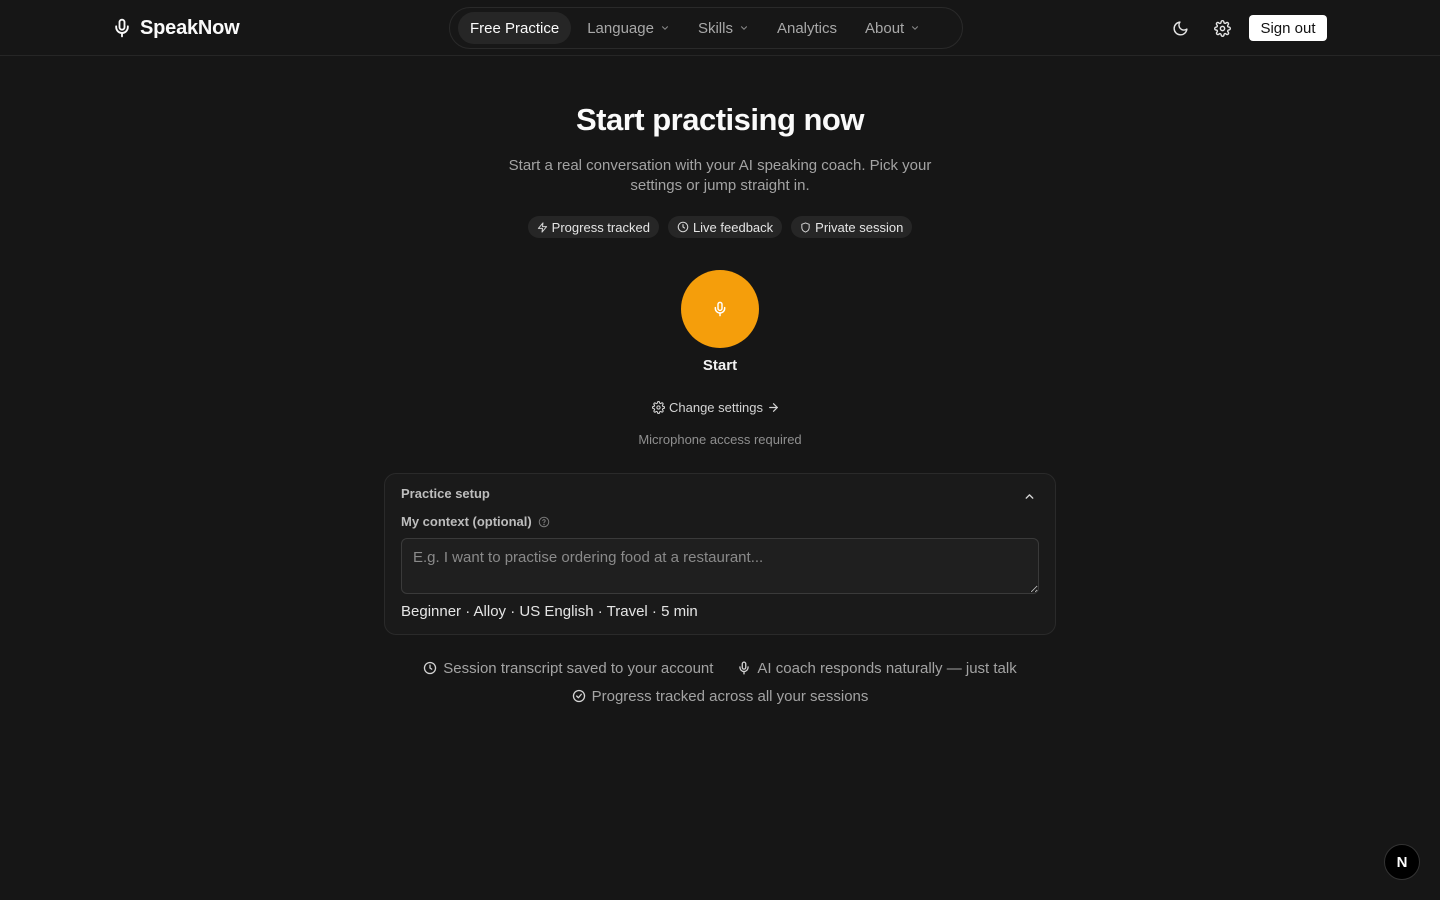  I want to click on start-microphone-button, so click(720, 309).